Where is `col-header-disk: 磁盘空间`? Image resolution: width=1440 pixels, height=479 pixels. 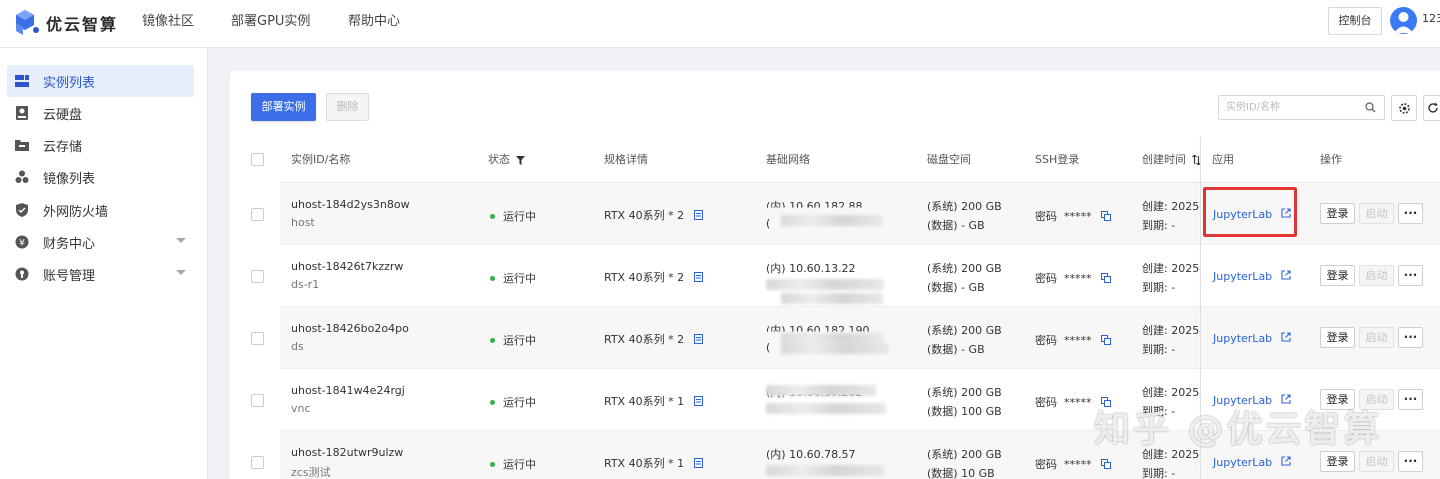 col-header-disk: 磁盘空间 is located at coordinates (949, 159).